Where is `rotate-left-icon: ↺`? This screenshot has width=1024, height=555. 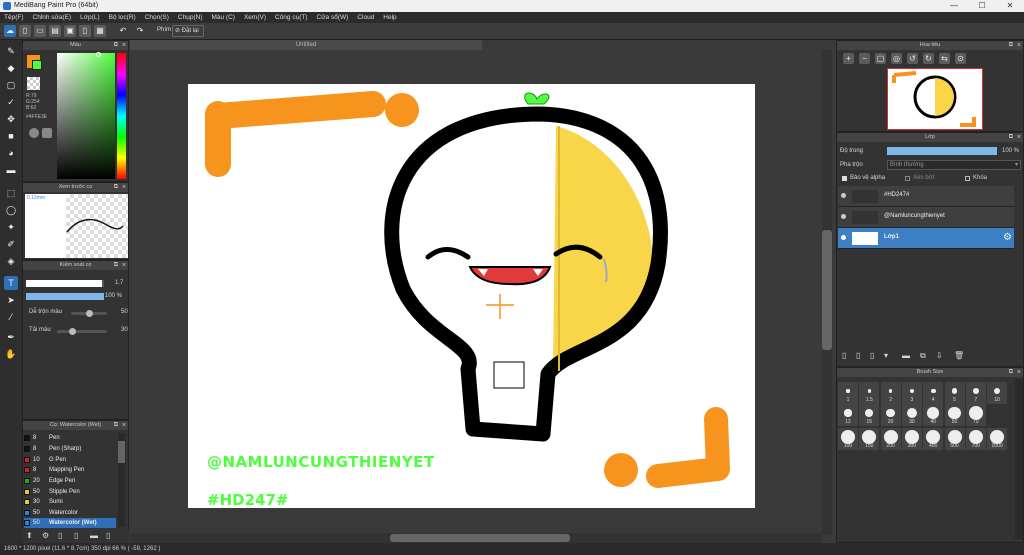
rotate-left-icon: ↺ is located at coordinates (912, 58).